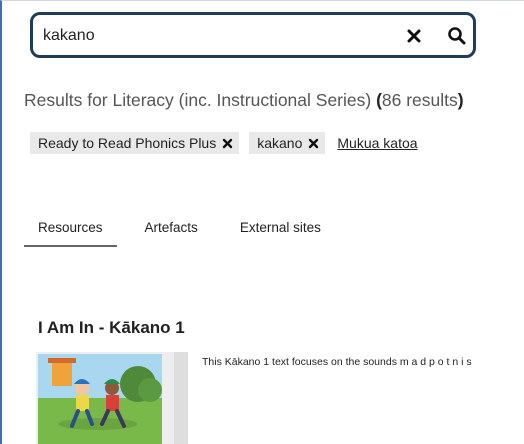 The width and height of the screenshot is (524, 444). I want to click on filter-chip-phonics-plus: Ready to Read Phonics Plus, so click(135, 143).